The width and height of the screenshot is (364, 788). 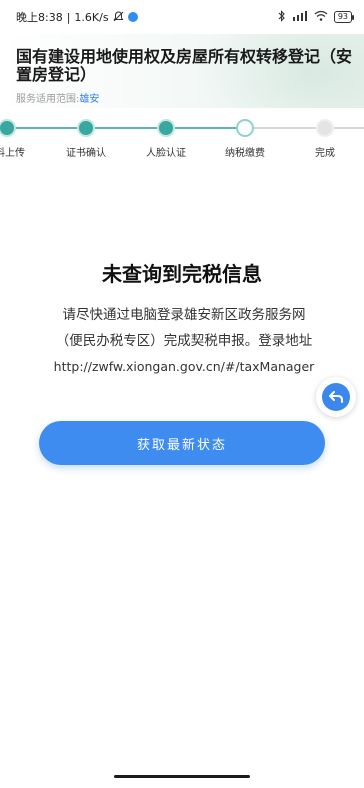 What do you see at coordinates (166, 153) in the screenshot?
I see `step-label-face: 人脸认证` at bounding box center [166, 153].